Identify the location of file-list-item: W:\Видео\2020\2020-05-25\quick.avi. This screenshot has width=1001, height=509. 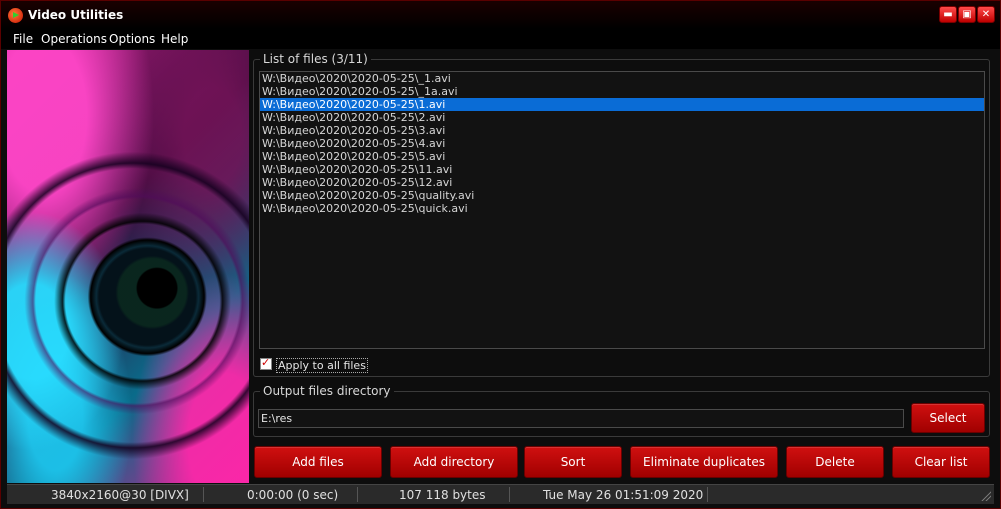
(622, 208).